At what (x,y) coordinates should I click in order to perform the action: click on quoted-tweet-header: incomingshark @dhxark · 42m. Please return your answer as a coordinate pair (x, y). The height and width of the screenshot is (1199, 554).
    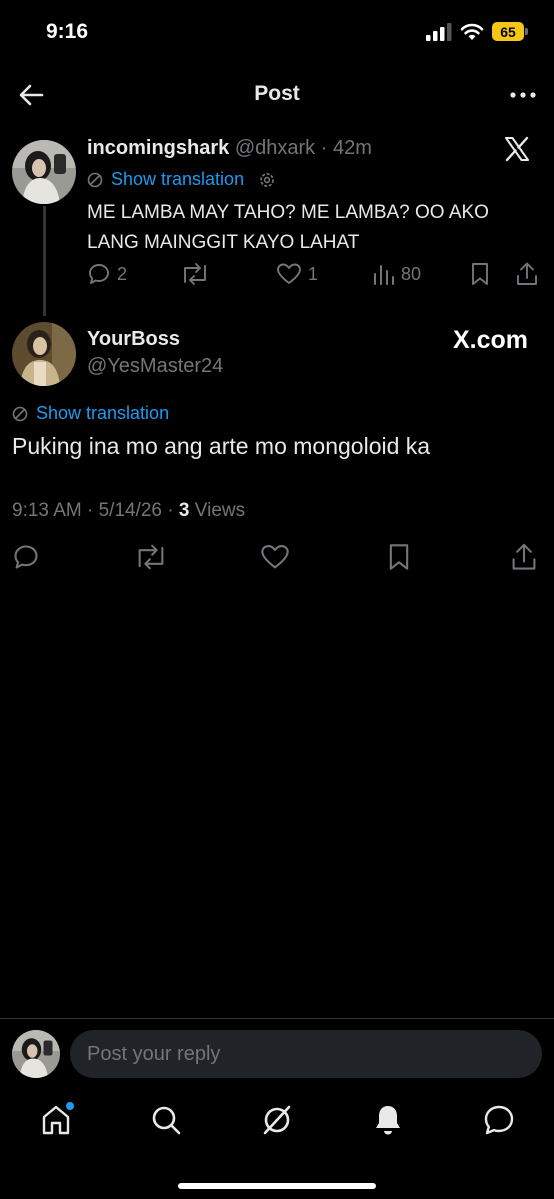
    Looking at the image, I should click on (229, 148).